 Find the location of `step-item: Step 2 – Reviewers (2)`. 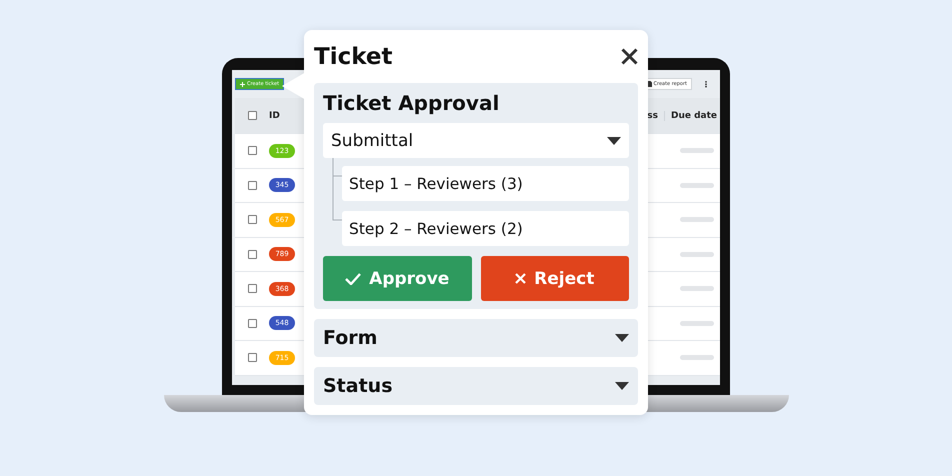

step-item: Step 2 – Reviewers (2) is located at coordinates (485, 228).